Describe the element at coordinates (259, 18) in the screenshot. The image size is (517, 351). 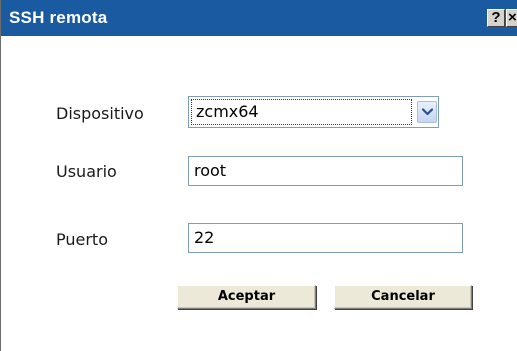
I see `dialog-titlebar: SSH remota ? ×` at that location.